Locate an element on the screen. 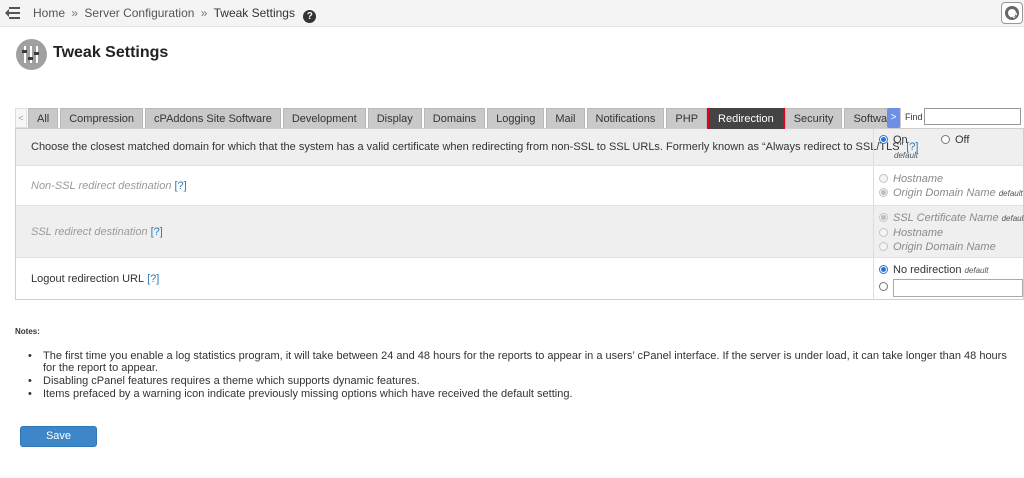 The width and height of the screenshot is (1024, 478). option-off: Off is located at coordinates (955, 140).